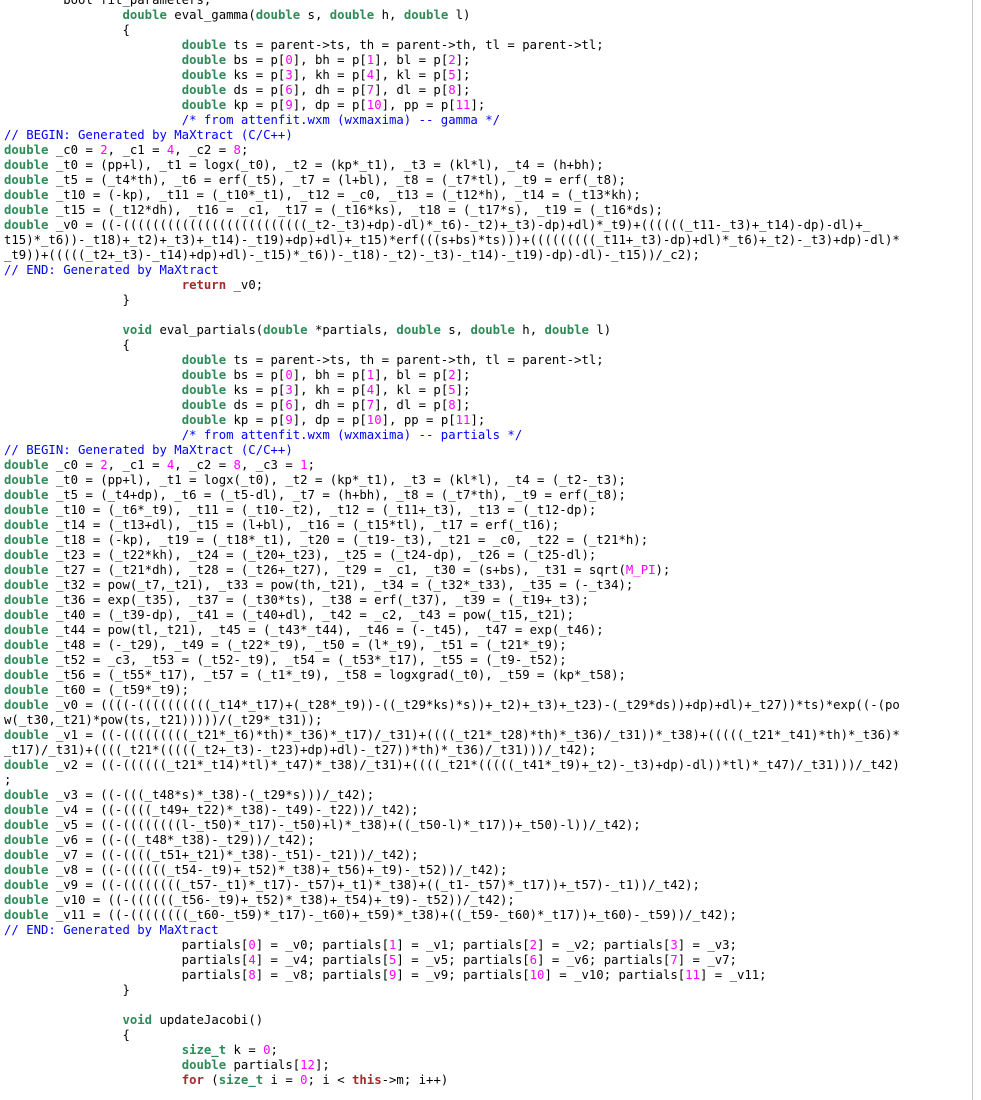 This screenshot has width=981, height=1100. What do you see at coordinates (192, 1080) in the screenshot?
I see `code-statement: for` at bounding box center [192, 1080].